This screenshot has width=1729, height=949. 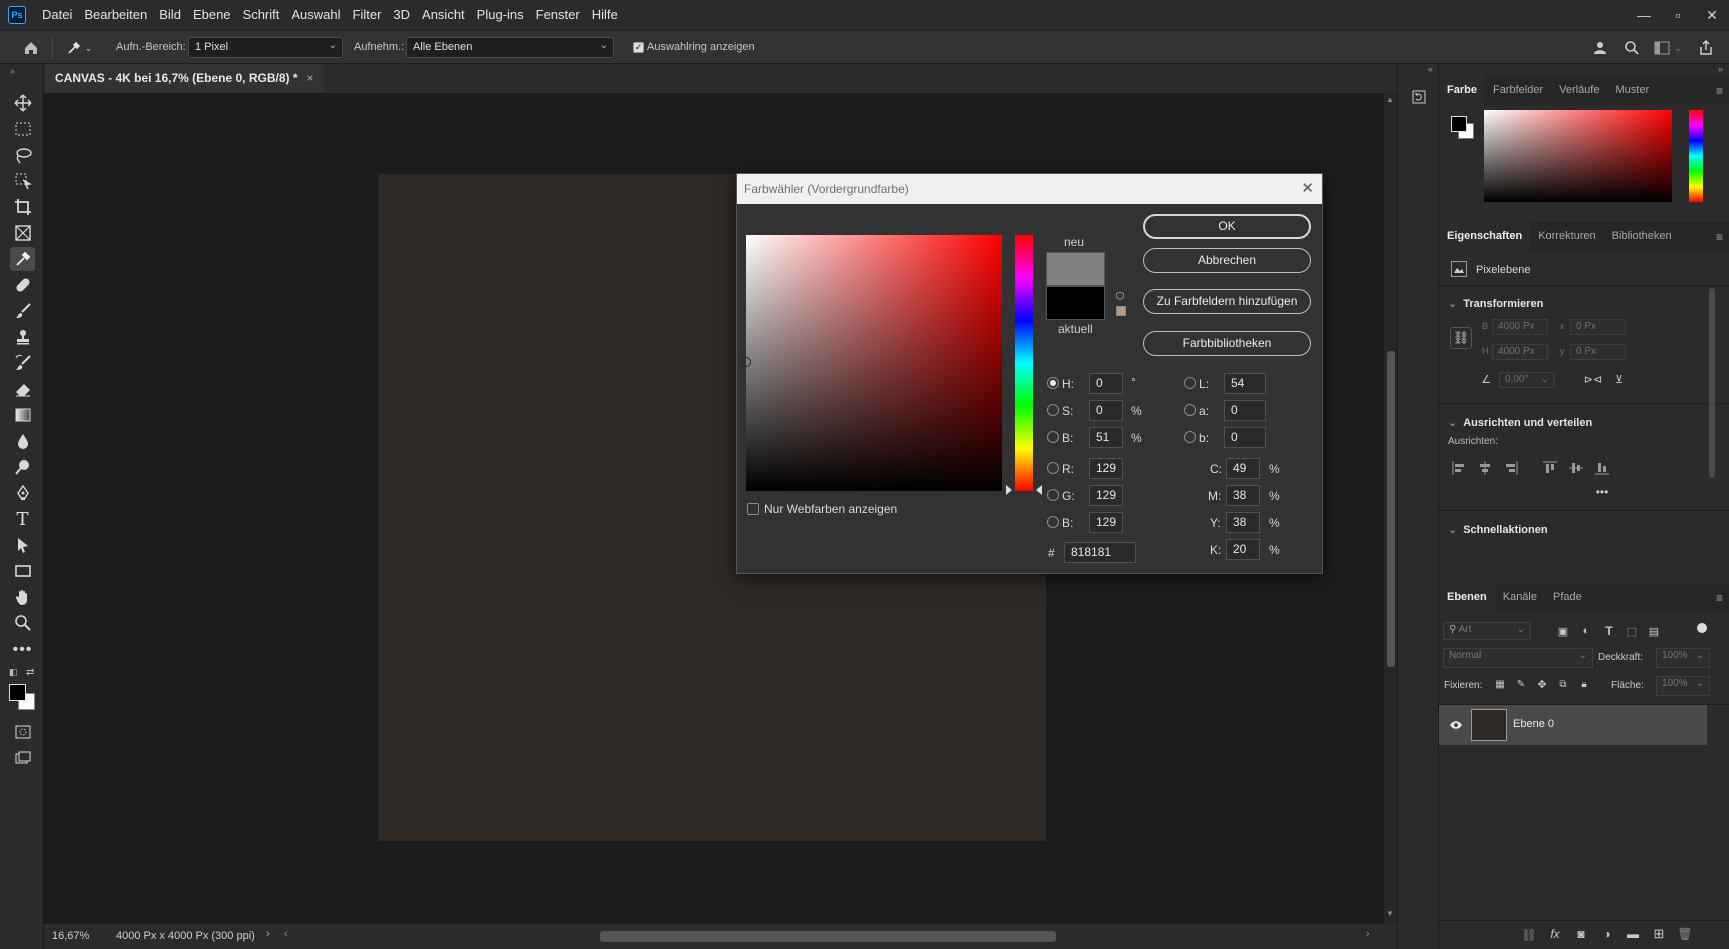 What do you see at coordinates (22, 758) in the screenshot?
I see `screen-mode-icon` at bounding box center [22, 758].